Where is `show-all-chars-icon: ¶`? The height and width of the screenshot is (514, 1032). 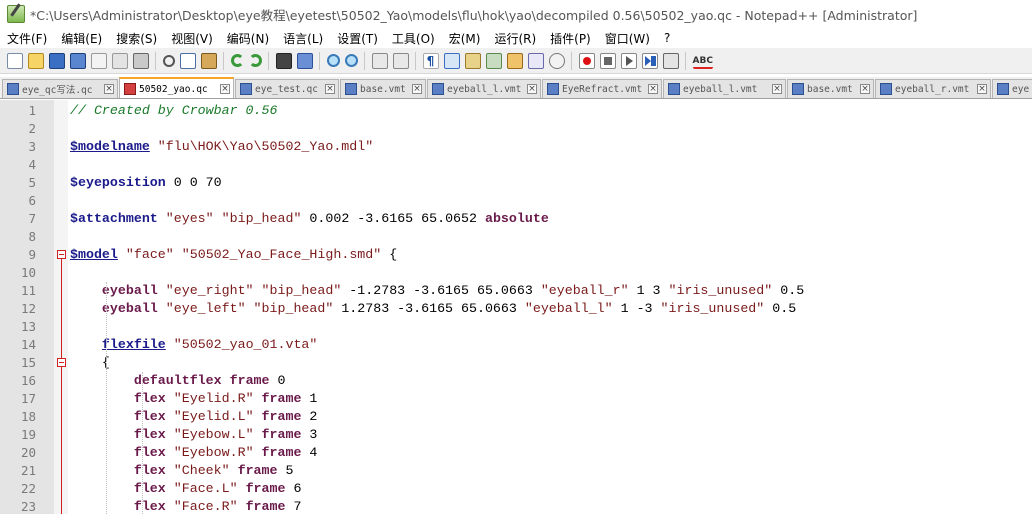 show-all-chars-icon: ¶ is located at coordinates (430, 60).